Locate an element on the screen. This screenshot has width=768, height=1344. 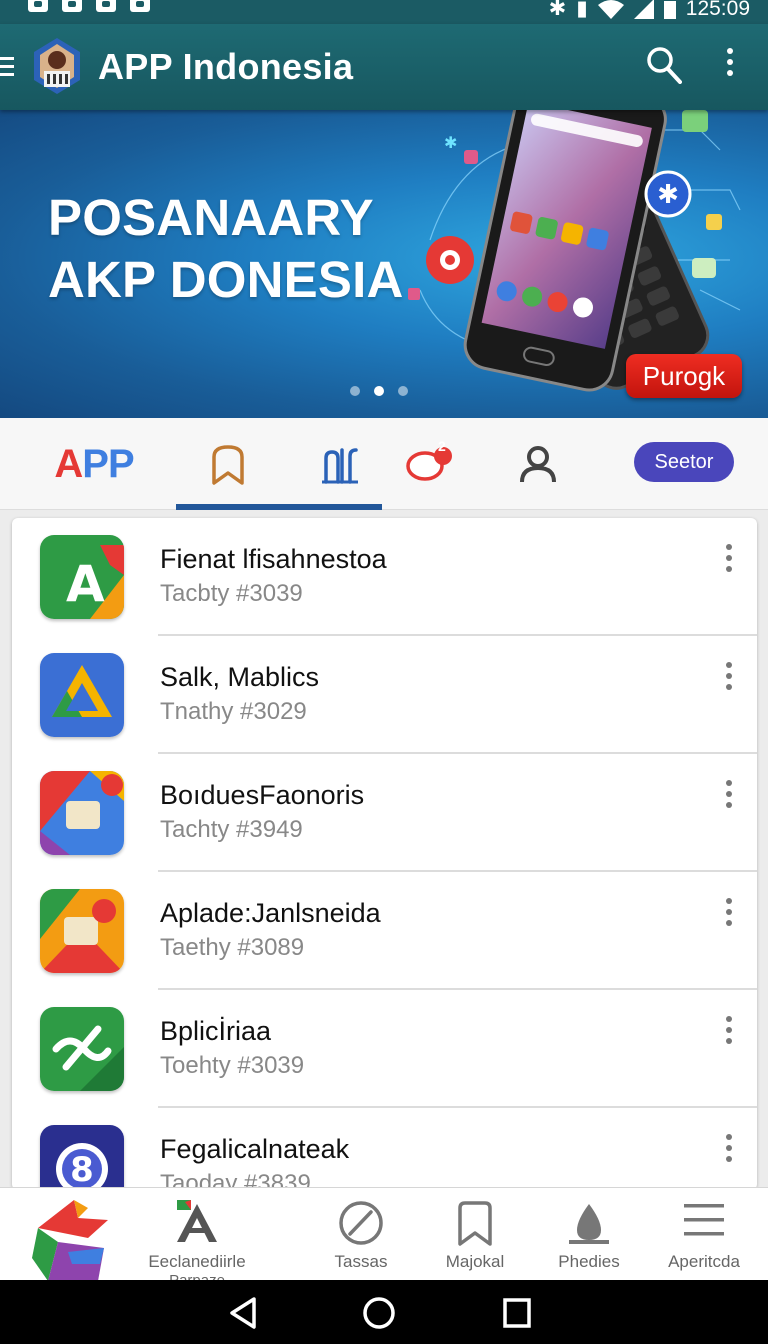
compass-icon is located at coordinates (361, 1223).